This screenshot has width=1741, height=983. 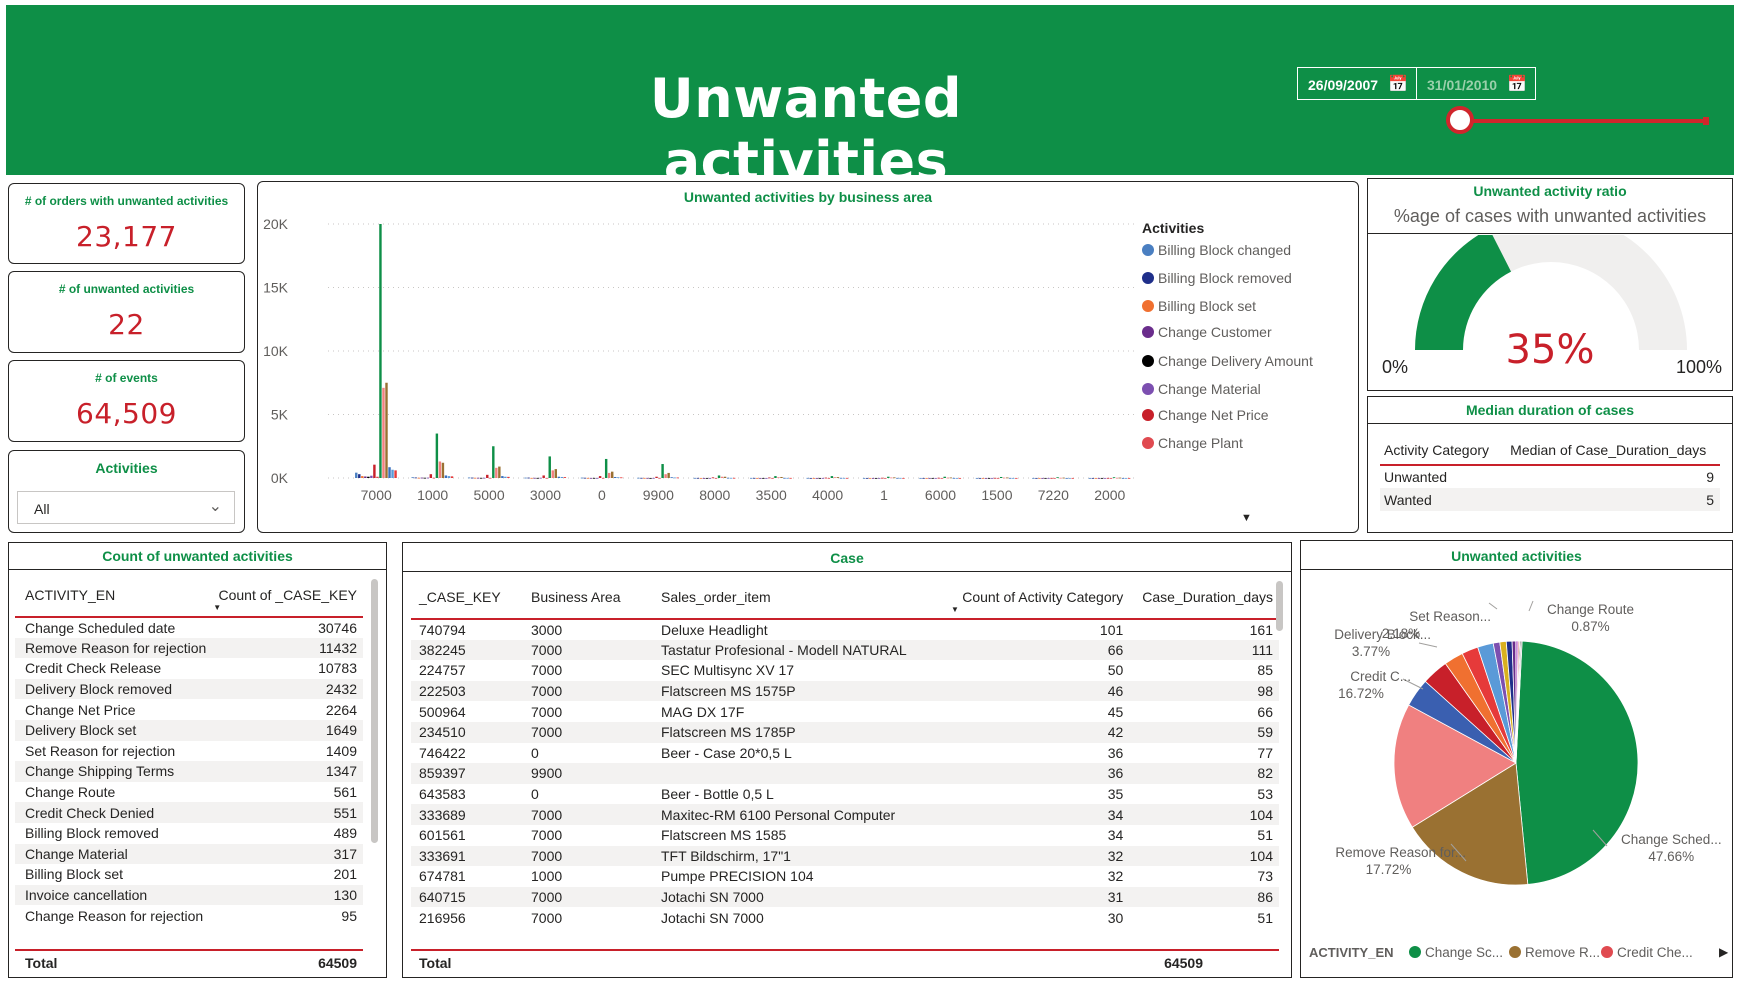 What do you see at coordinates (288, 595) in the screenshot?
I see `column-header: Count of _CASE_KEY ▼` at bounding box center [288, 595].